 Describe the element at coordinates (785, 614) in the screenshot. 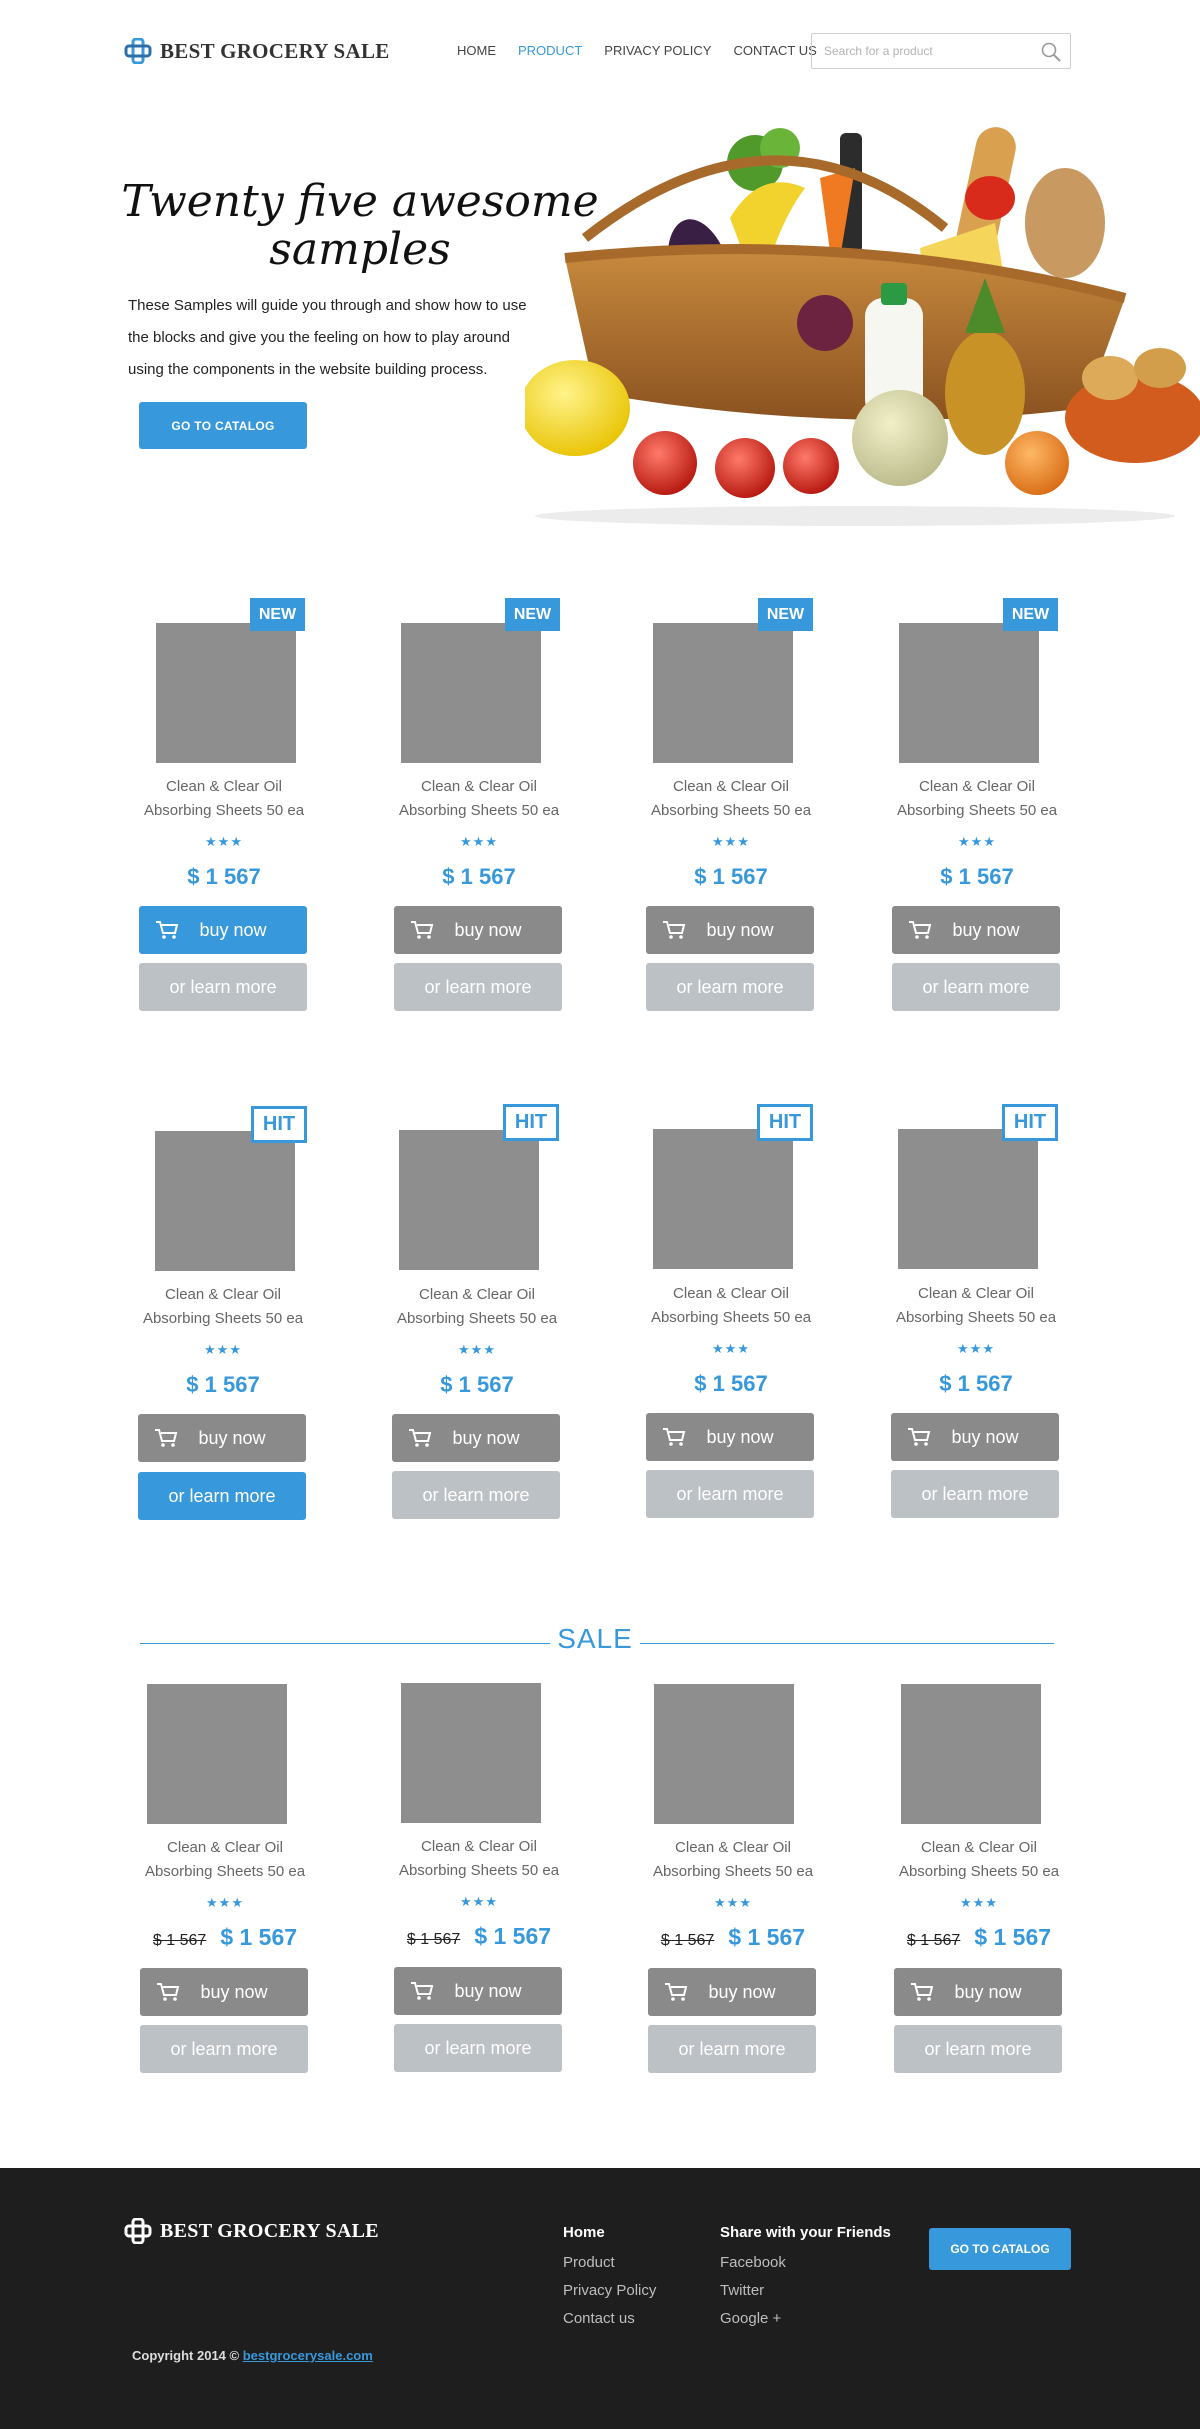

I see `new-badge: NEW` at that location.